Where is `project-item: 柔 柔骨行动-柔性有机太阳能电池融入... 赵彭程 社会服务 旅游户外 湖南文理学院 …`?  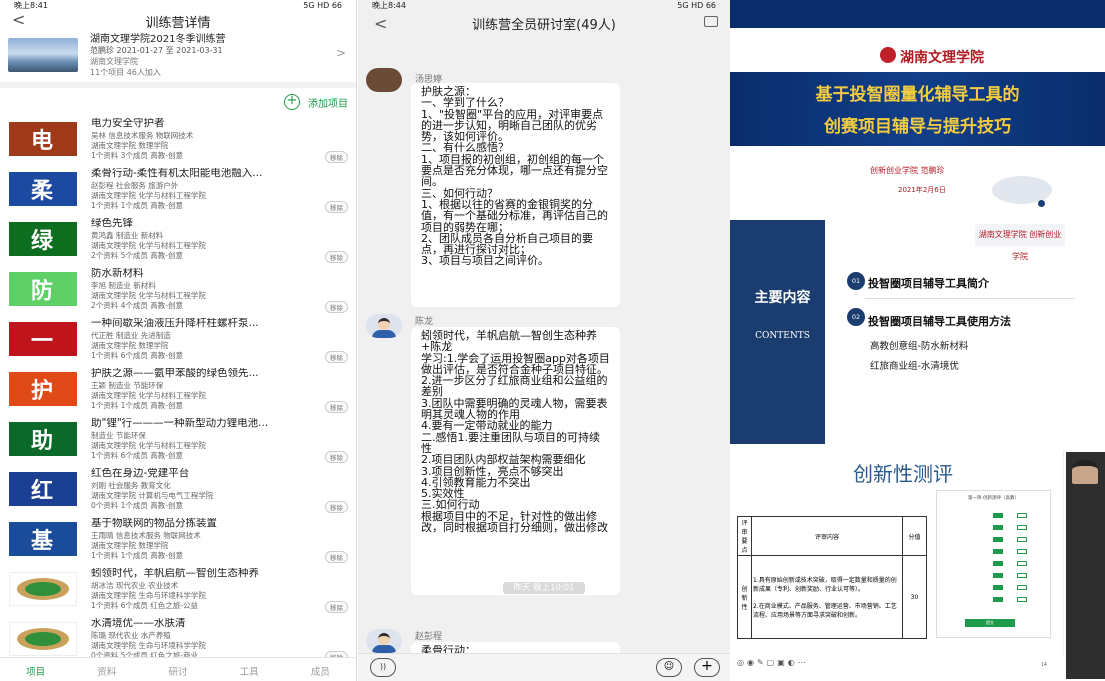
project-item: 柔 柔骨行动-柔性有机太阳能电池融入... 赵彭程 社会服务 旅游户外 湖南文理学院 … is located at coordinates (178, 191).